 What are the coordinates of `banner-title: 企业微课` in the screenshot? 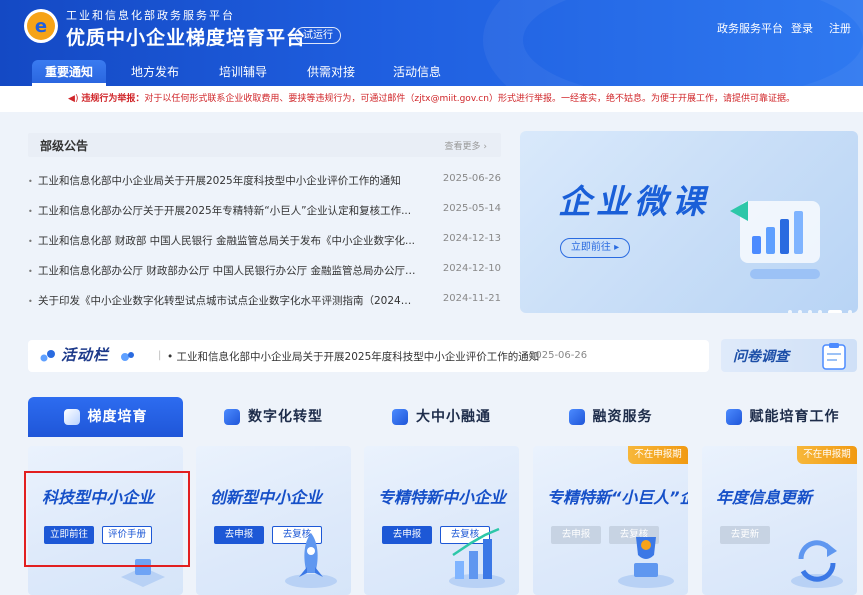 It's located at (634, 201).